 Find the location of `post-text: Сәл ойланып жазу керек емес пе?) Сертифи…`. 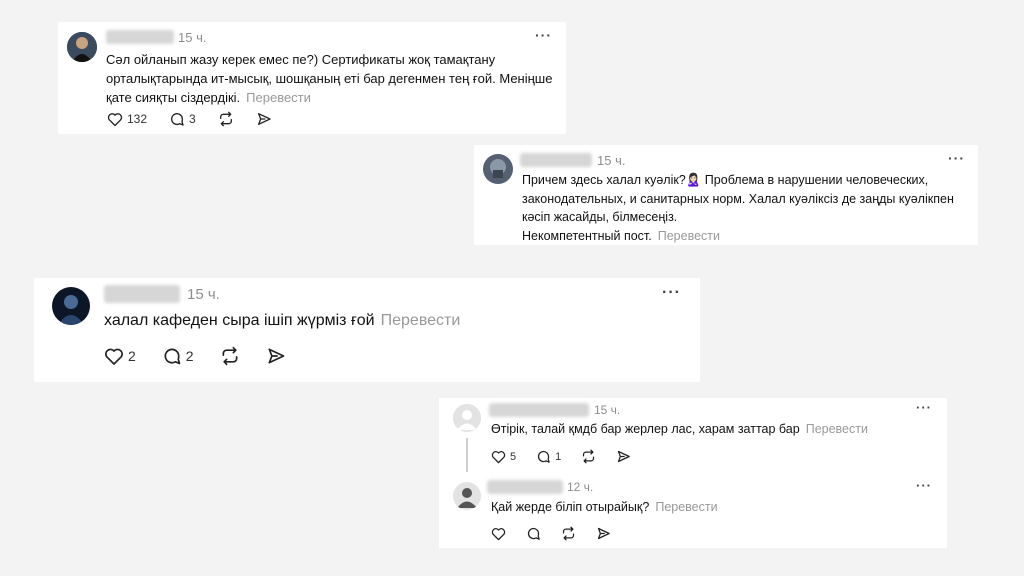

post-text: Сәл ойланып жазу керек емес пе?) Сертифи… is located at coordinates (331, 78).